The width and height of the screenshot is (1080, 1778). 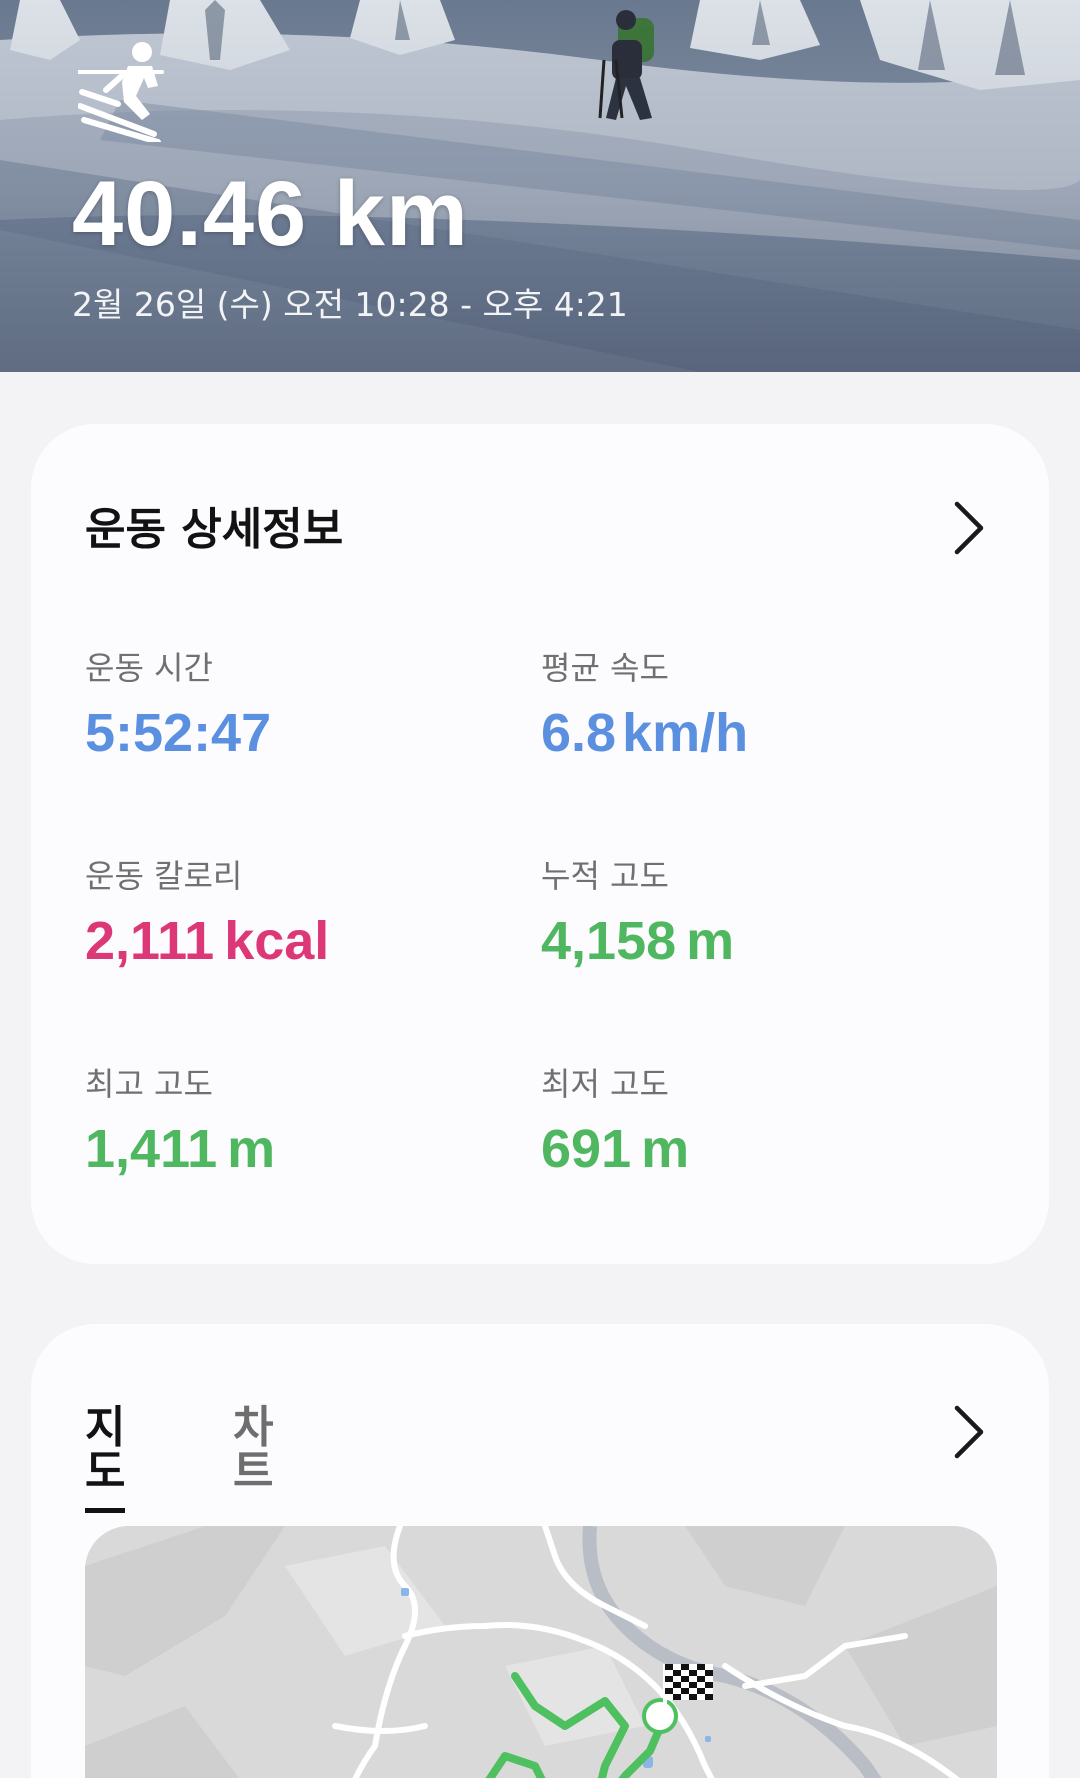 I want to click on stat-number: 2,111, so click(x=150, y=941).